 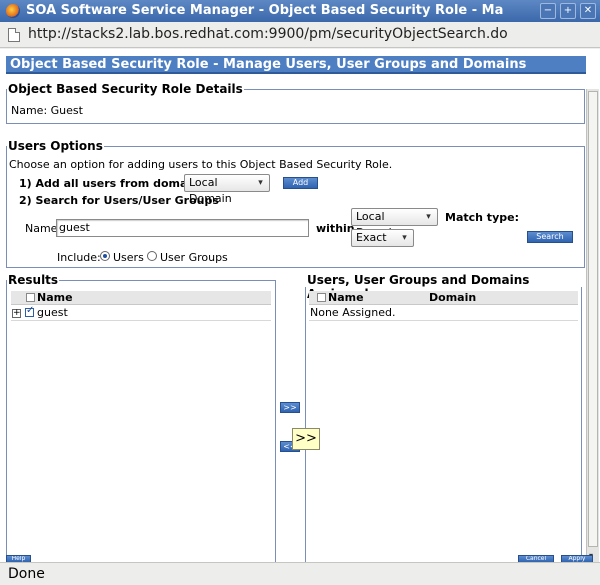 I want to click on name-search-input: guest, so click(x=182, y=228).